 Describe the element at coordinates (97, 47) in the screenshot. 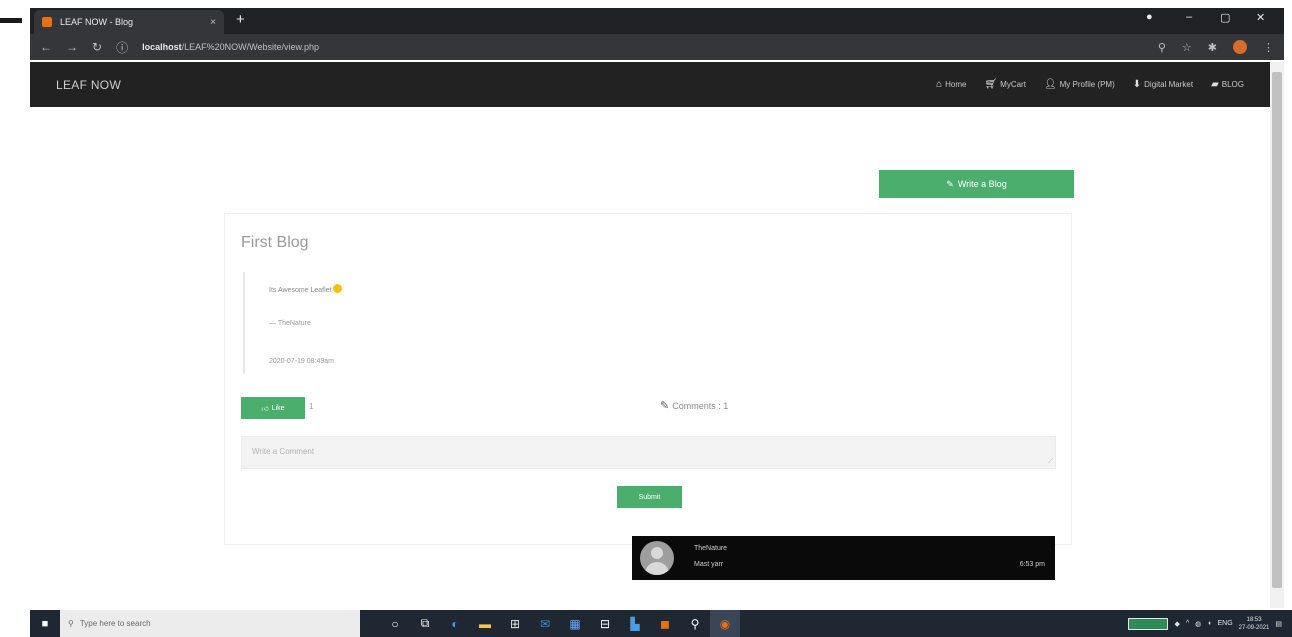

I see `reload-icon: ↻` at that location.